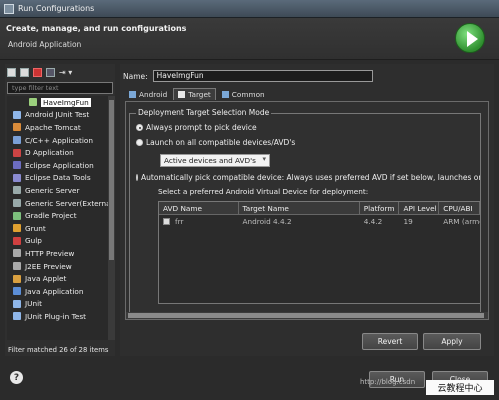  I want to click on tree-item-label: JUnit Plug-in Test, so click(55, 316).